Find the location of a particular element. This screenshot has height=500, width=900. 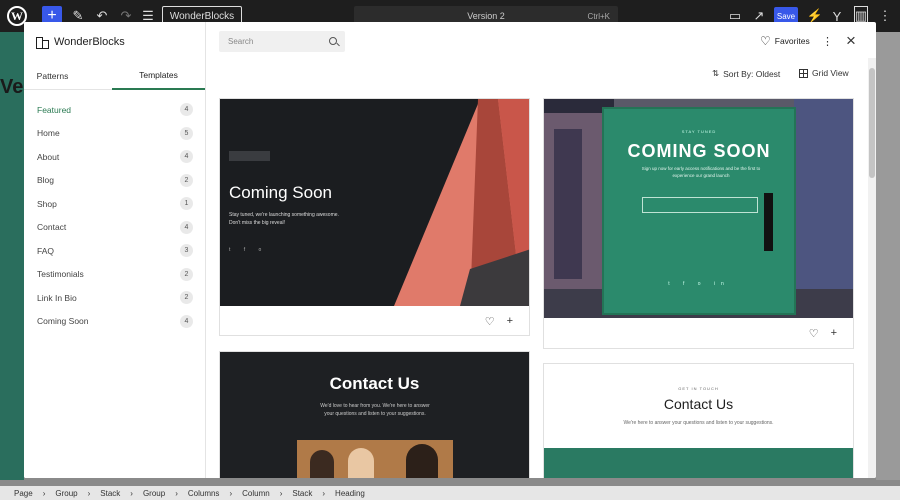

command-shortcut: Ctrl+K is located at coordinates (598, 16).